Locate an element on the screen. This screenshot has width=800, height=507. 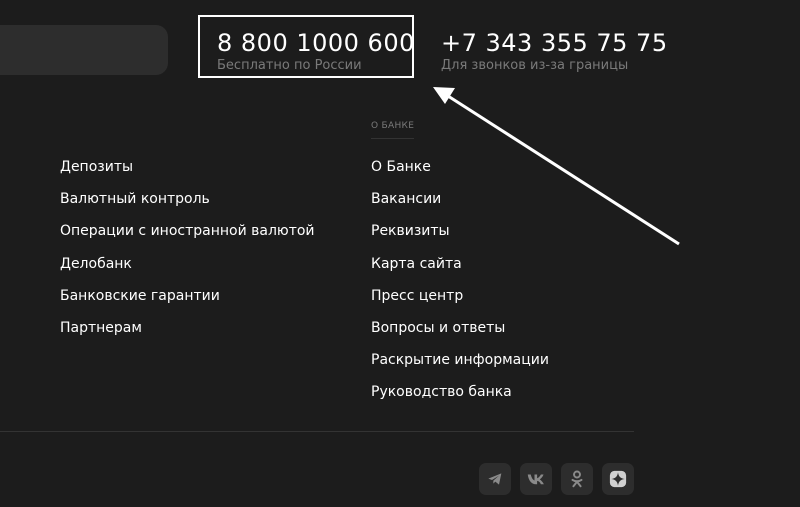
list-item: Пресс центр is located at coordinates (460, 302).